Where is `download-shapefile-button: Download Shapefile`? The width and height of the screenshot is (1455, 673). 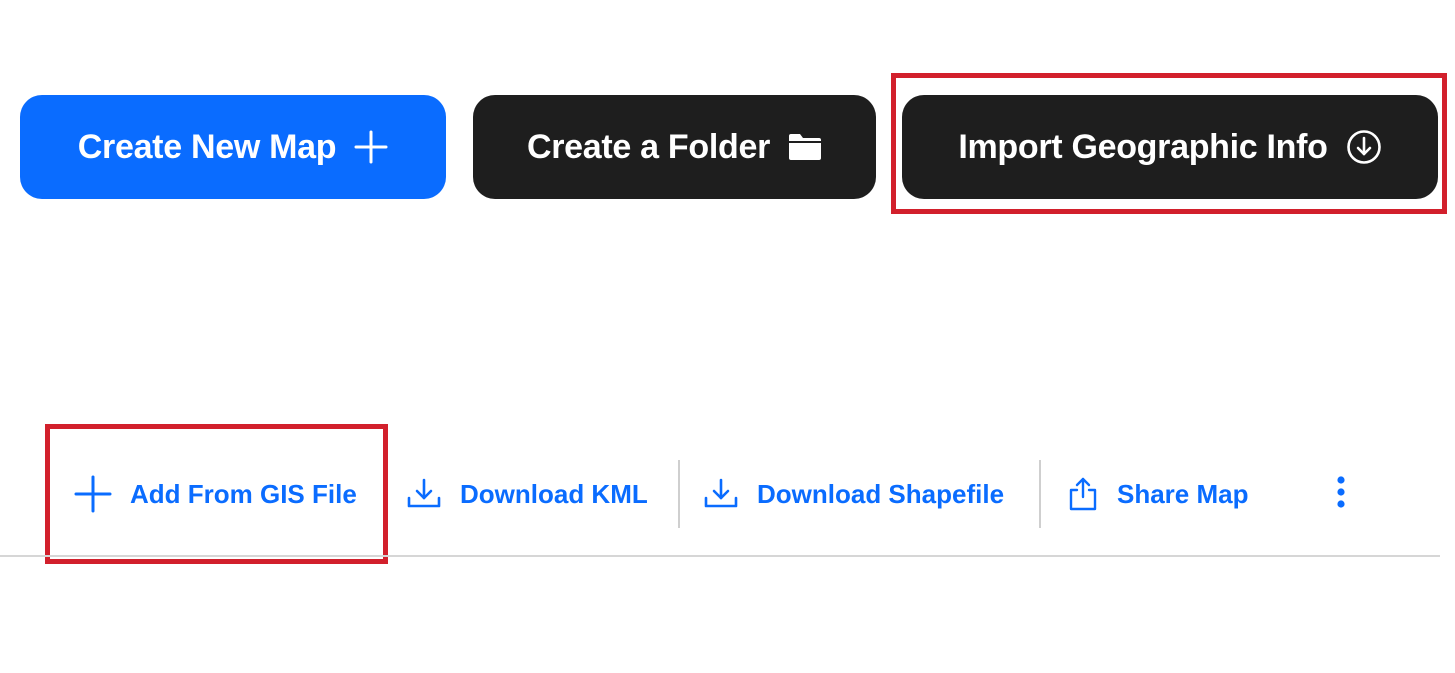 download-shapefile-button: Download Shapefile is located at coordinates (853, 494).